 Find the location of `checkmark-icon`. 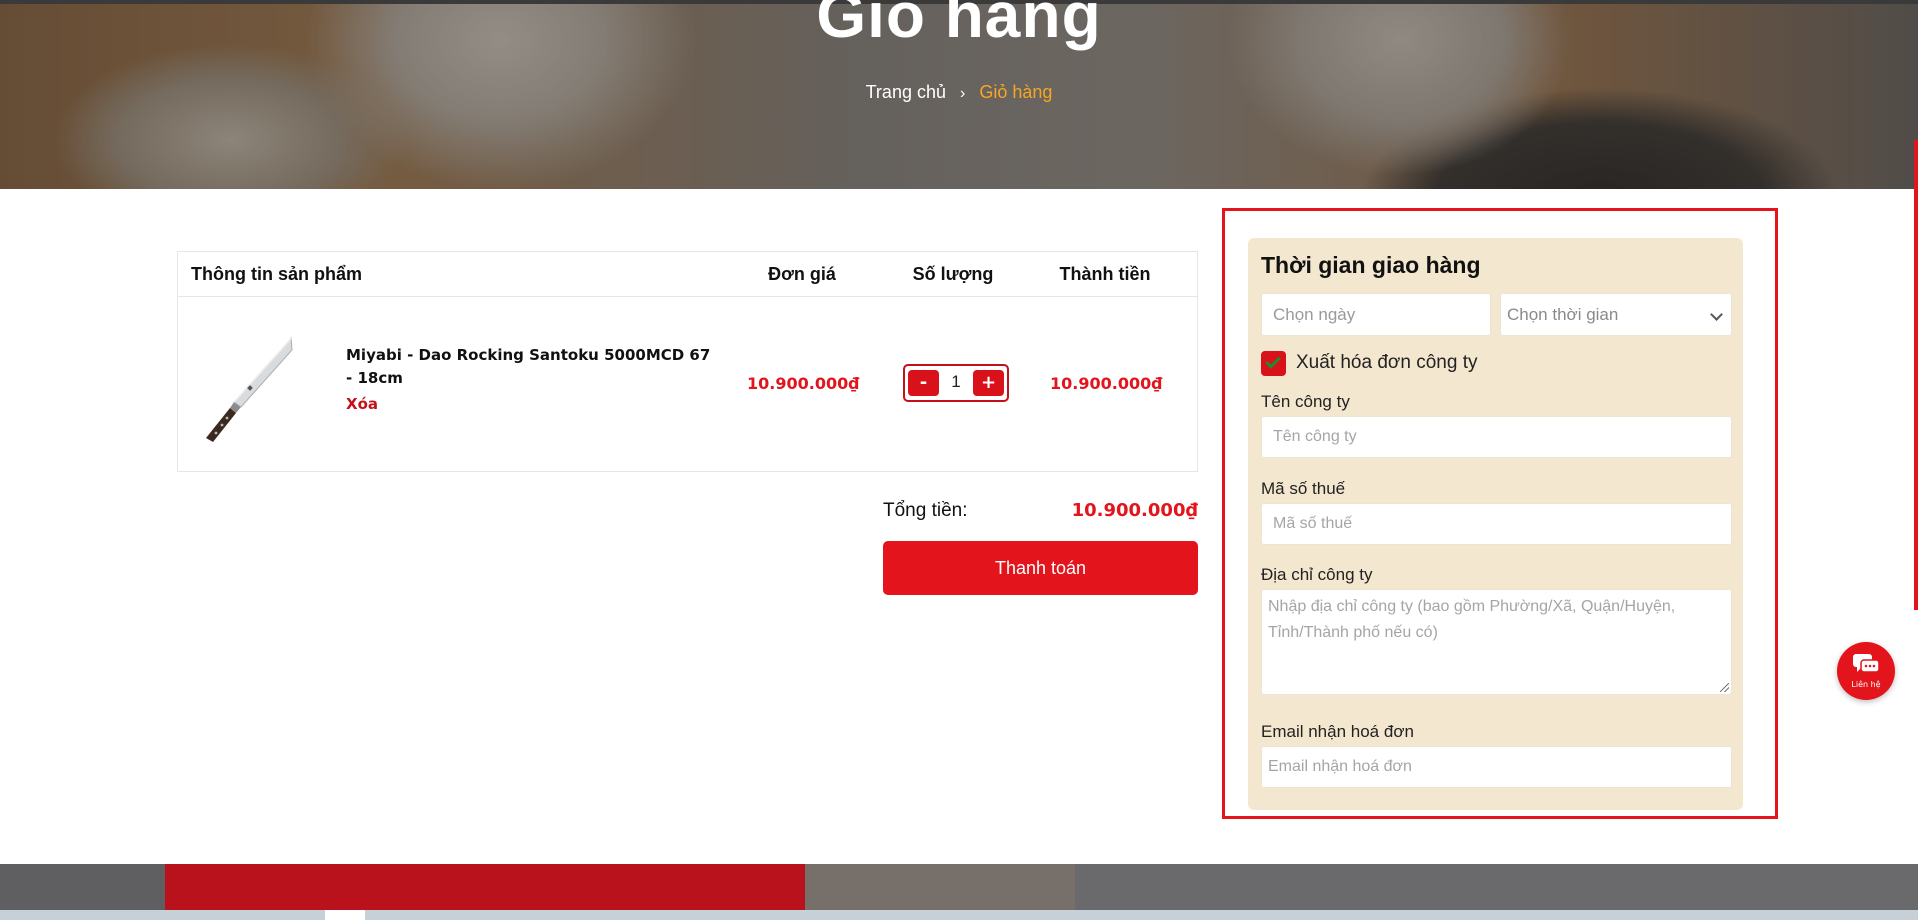

checkmark-icon is located at coordinates (1273, 361).